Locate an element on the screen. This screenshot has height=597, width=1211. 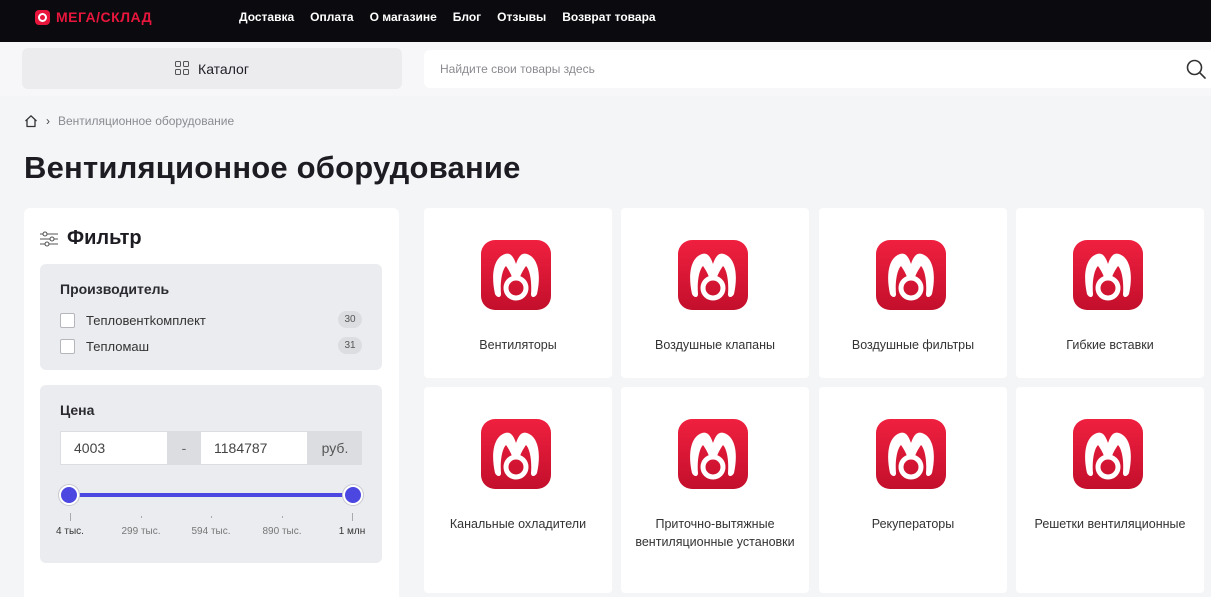
price-min-input is located at coordinates (114, 448).